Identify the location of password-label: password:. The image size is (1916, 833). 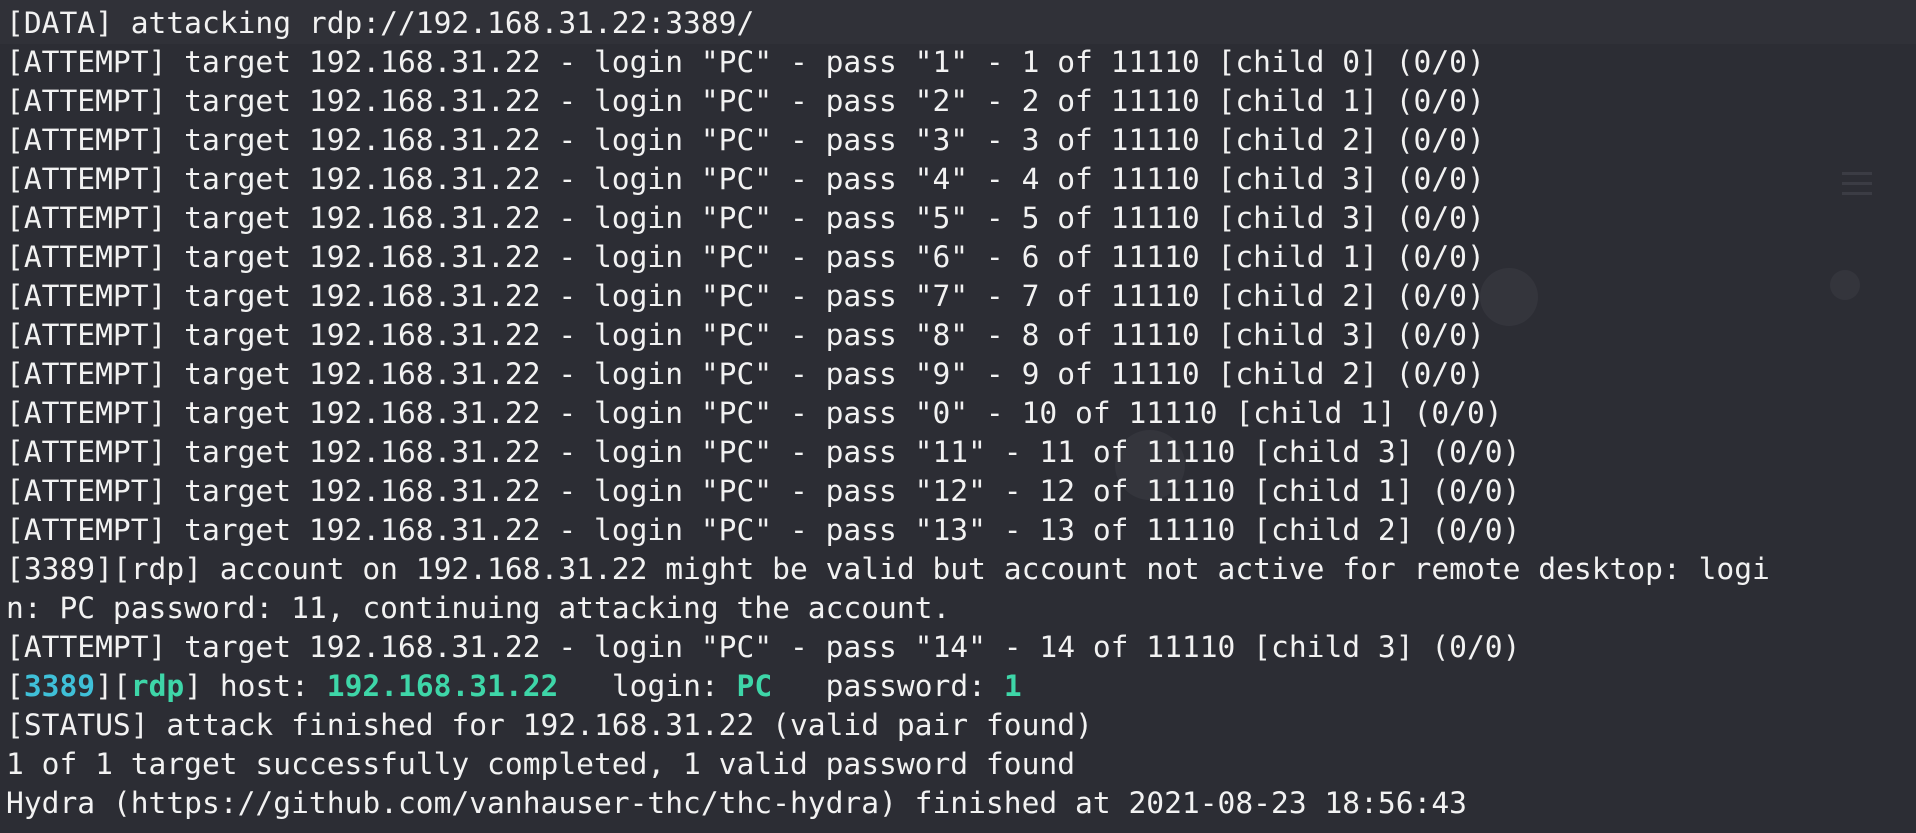
(888, 686).